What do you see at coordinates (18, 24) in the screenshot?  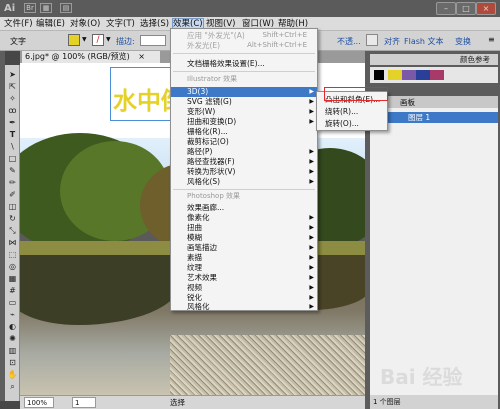 I see `menu-file: 文件(F)` at bounding box center [18, 24].